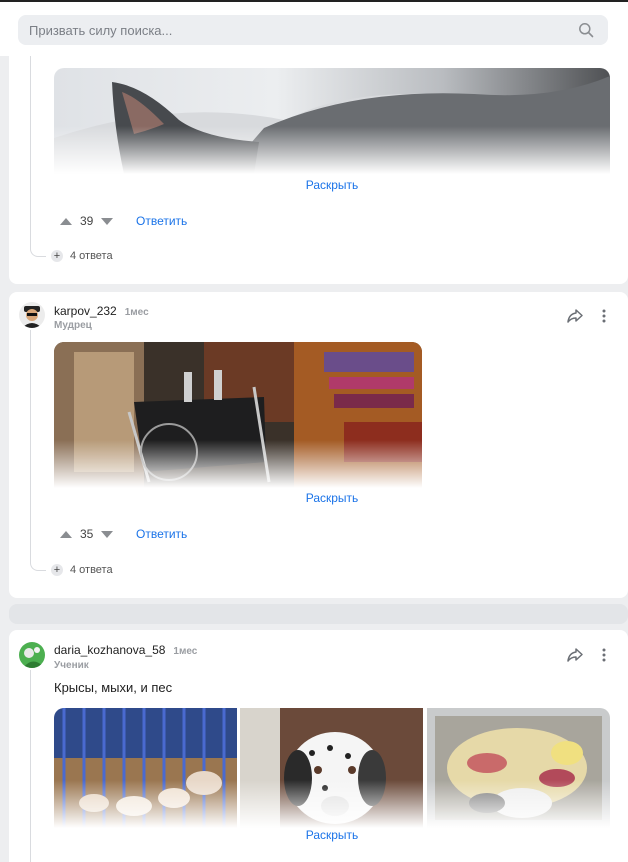  I want to click on vote-controls: 35, so click(87, 534).